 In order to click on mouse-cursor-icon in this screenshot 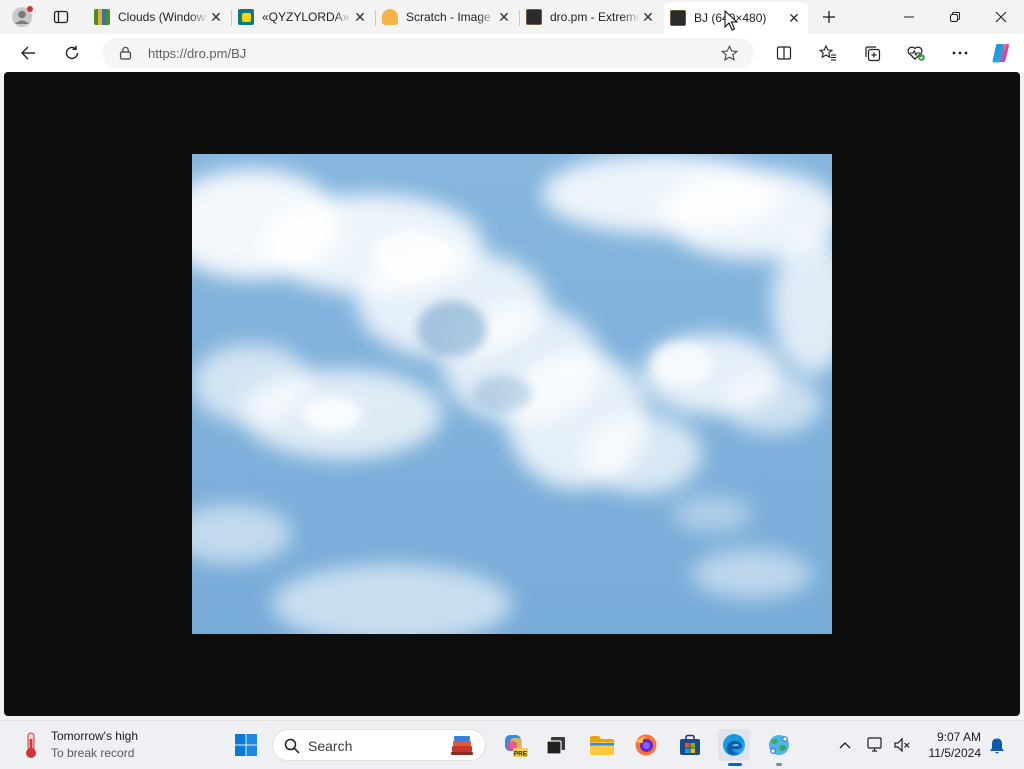, I will do `click(731, 20)`.